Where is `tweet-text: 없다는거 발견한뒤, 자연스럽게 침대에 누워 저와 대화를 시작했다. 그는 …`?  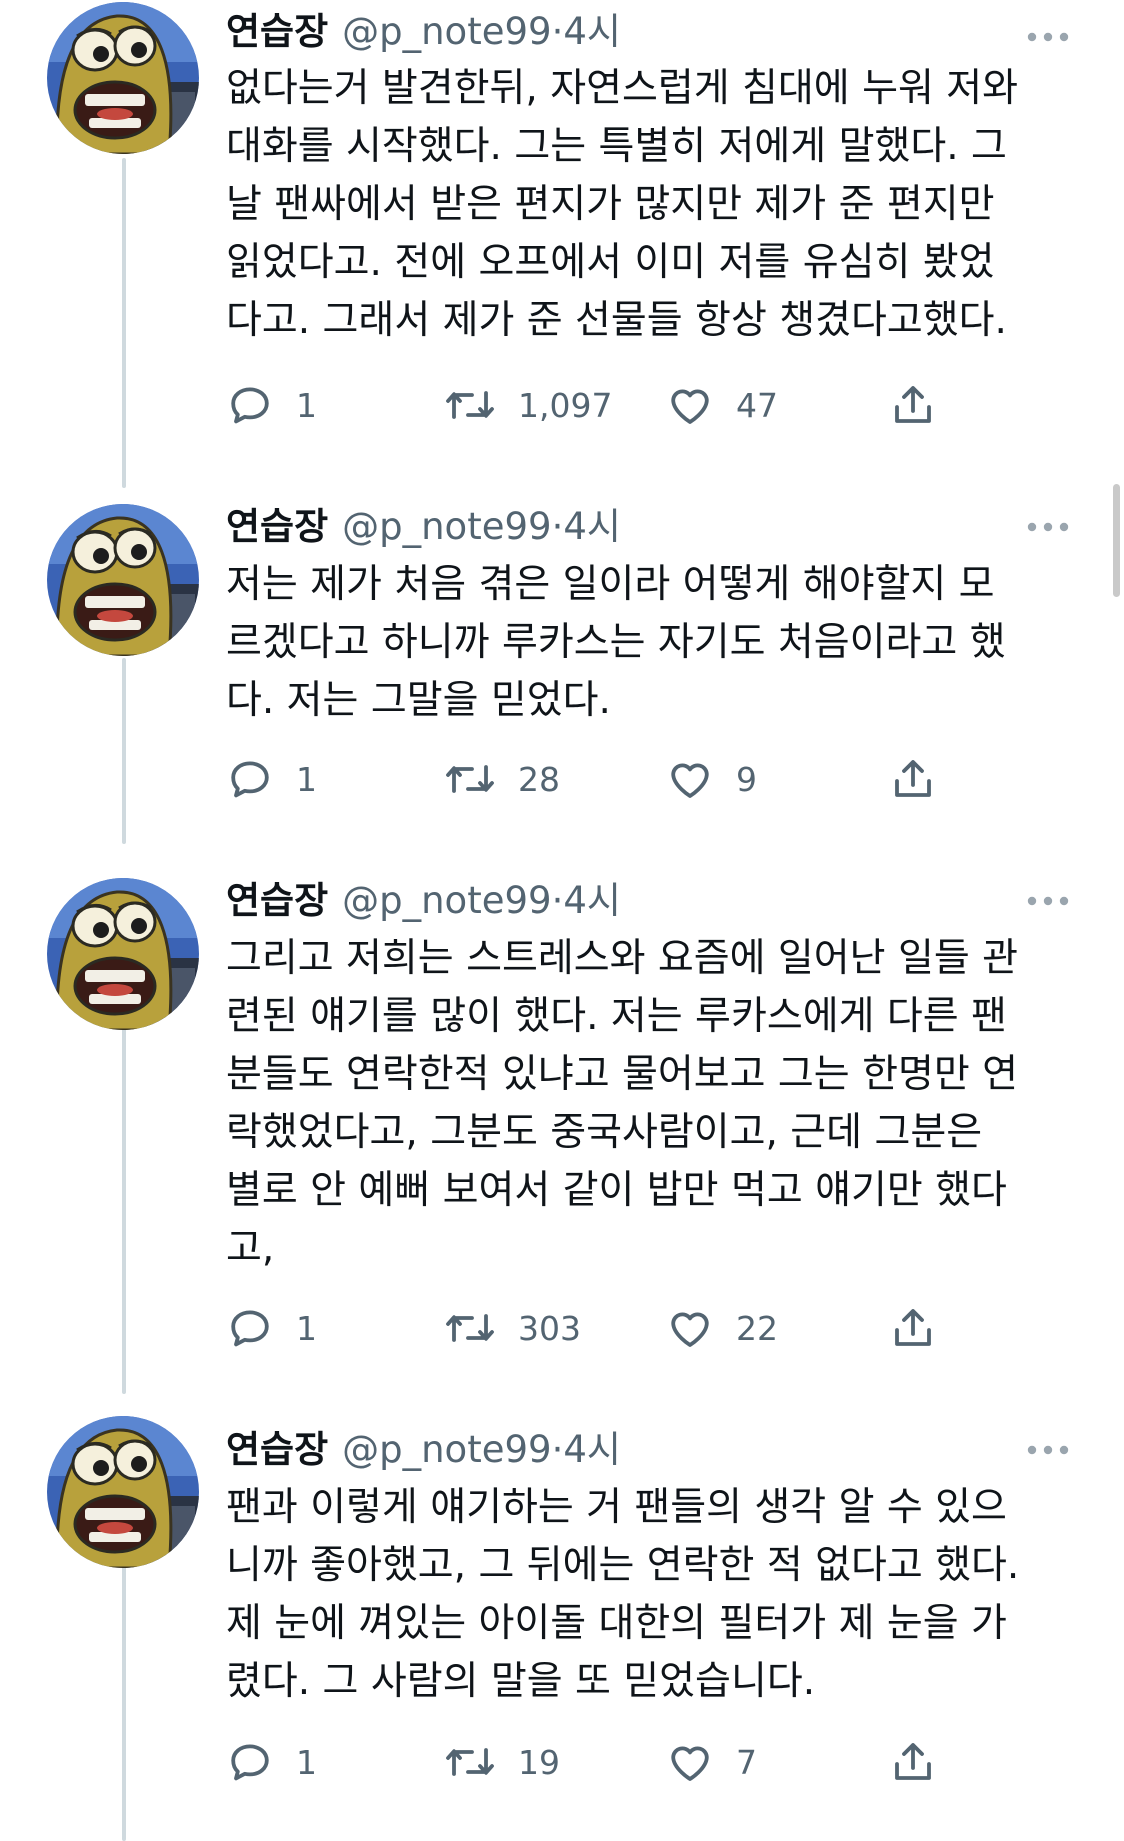
tweet-text: 없다는거 발견한뒤, 자연스럽게 침대에 누워 저와 대화를 시작했다. 그는 … is located at coordinates (622, 204).